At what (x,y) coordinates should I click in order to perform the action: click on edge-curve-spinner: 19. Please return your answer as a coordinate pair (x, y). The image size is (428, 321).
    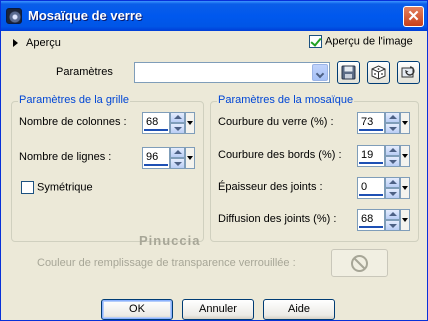
    Looking at the image, I should click on (383, 156).